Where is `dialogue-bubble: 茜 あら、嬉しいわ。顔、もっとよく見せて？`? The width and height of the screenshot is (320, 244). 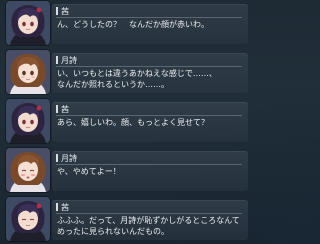
dialogue-bubble: 茜 あら、嬉しいわ。顔、もっとよく見せて？ is located at coordinates (150, 122).